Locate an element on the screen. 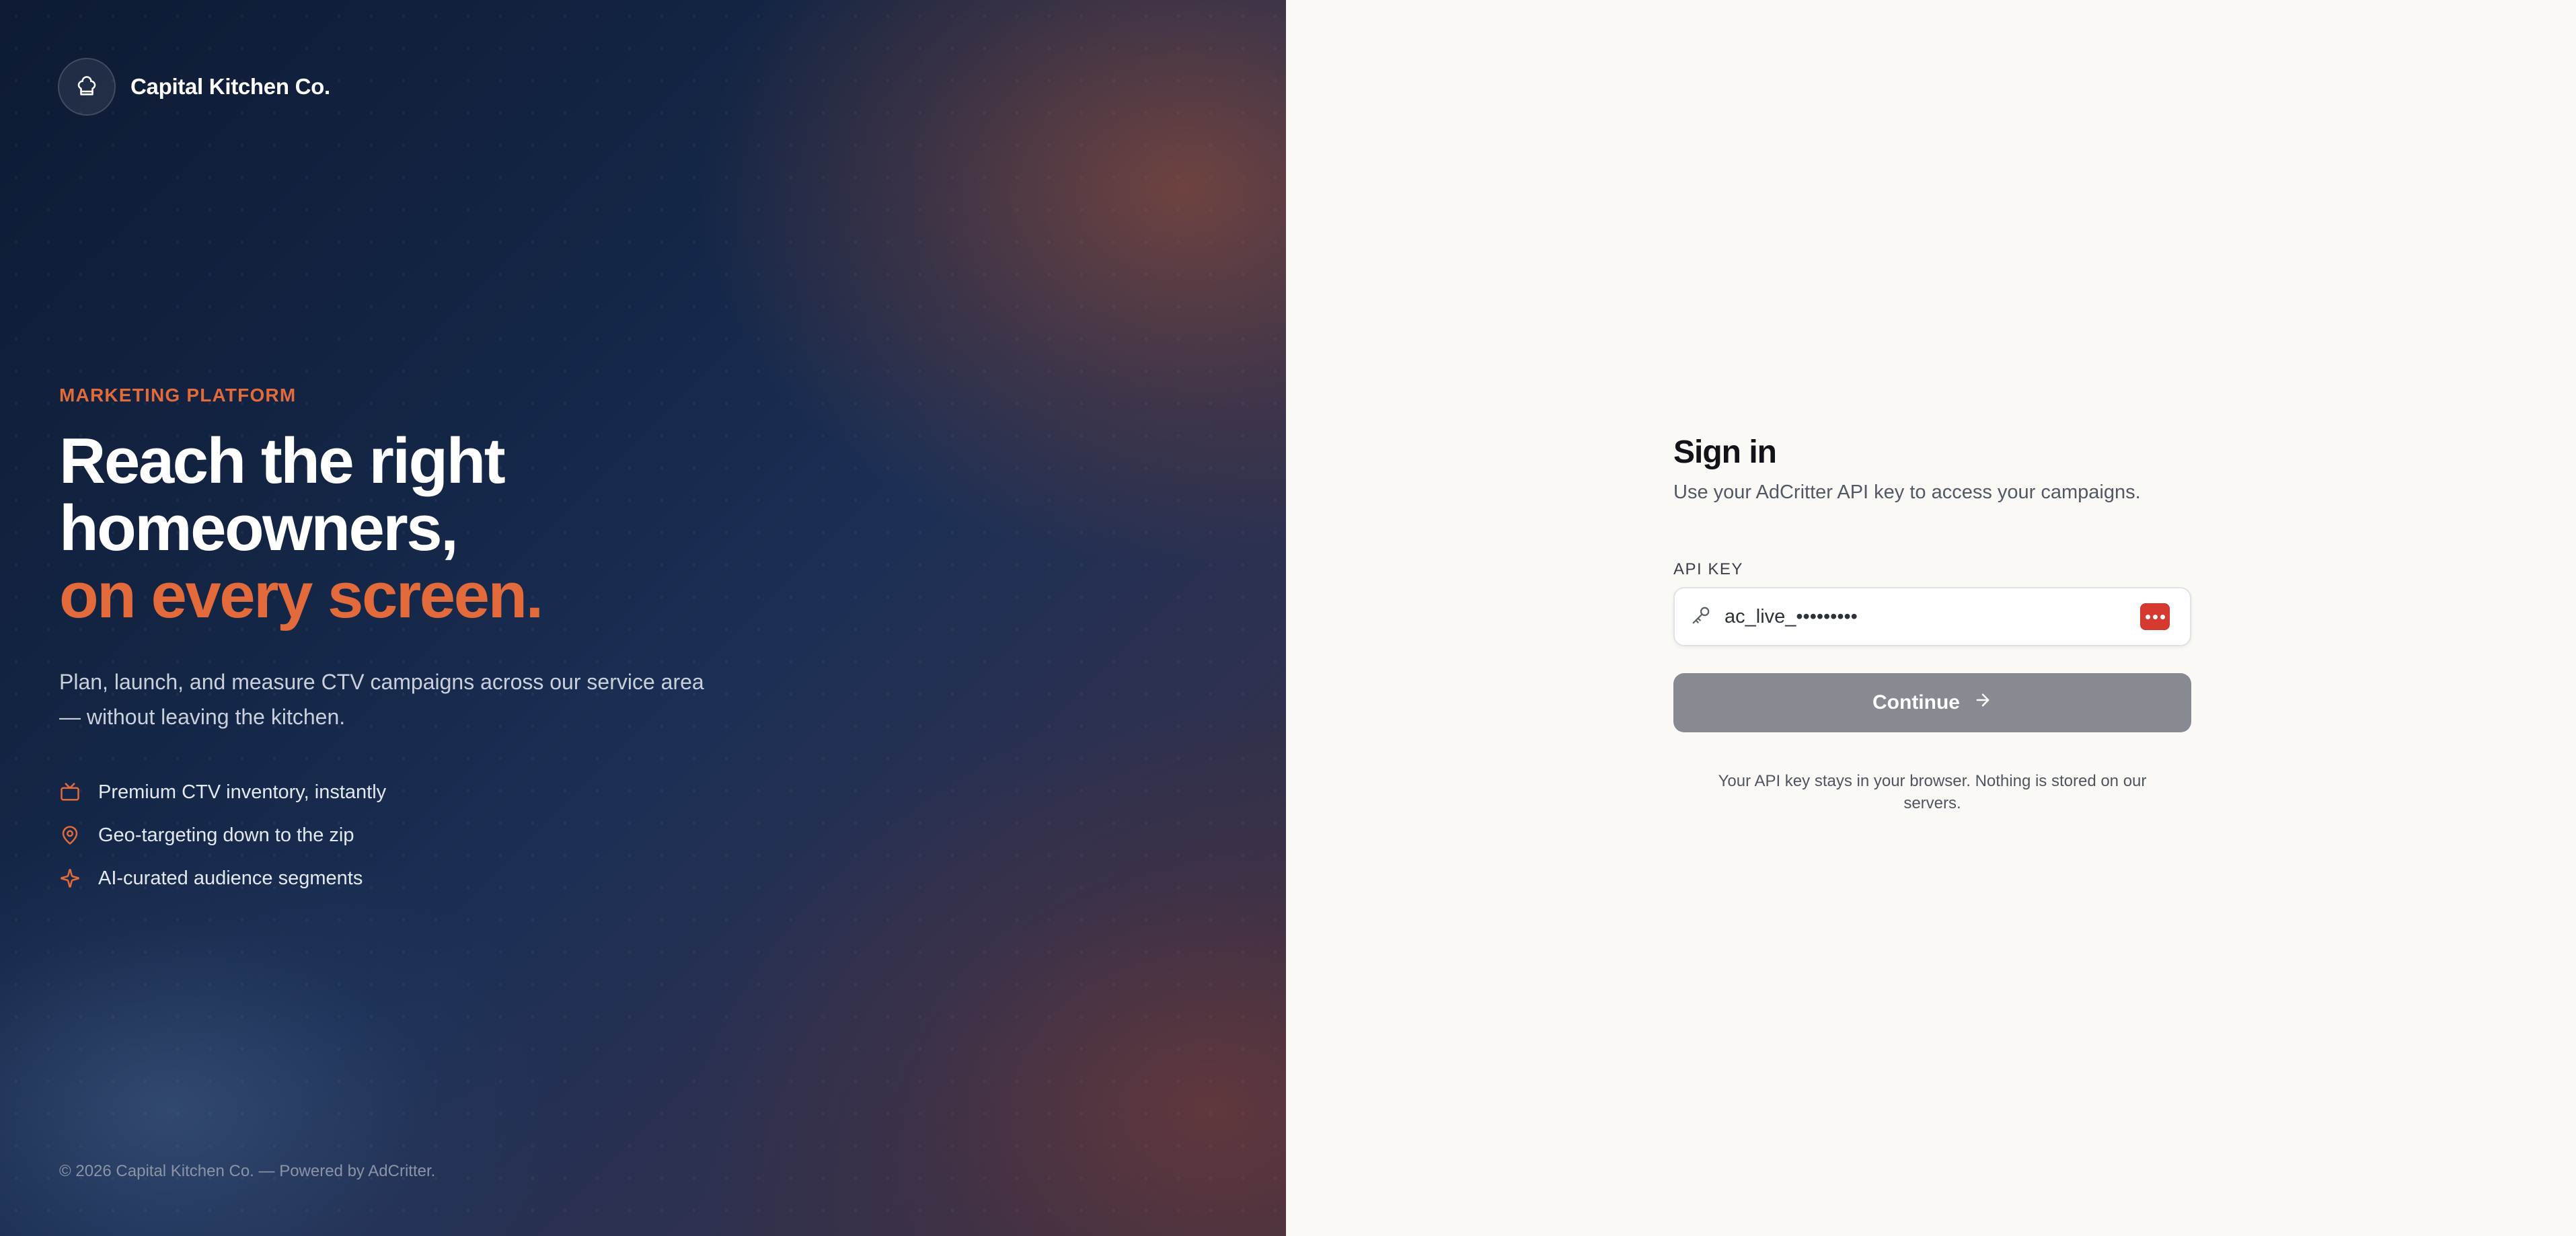 Image resolution: width=2576 pixels, height=1236 pixels. brand-name: Capital Kitchen Co. is located at coordinates (230, 86).